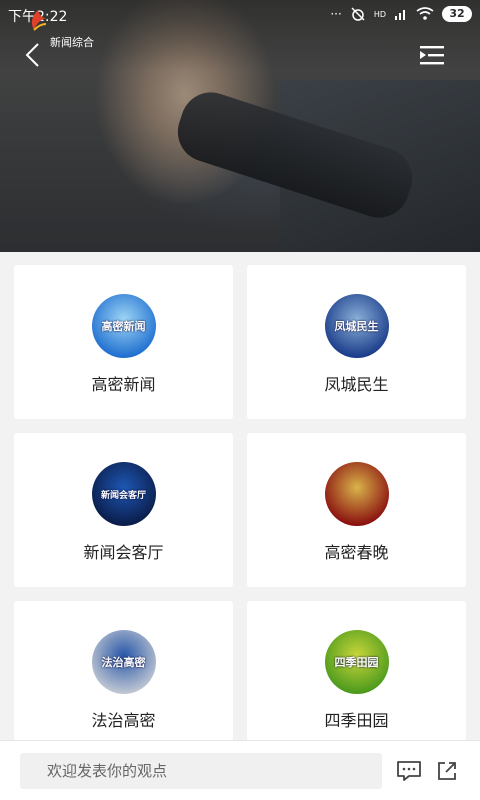  What do you see at coordinates (457, 14) in the screenshot?
I see `battery-icon: 32` at bounding box center [457, 14].